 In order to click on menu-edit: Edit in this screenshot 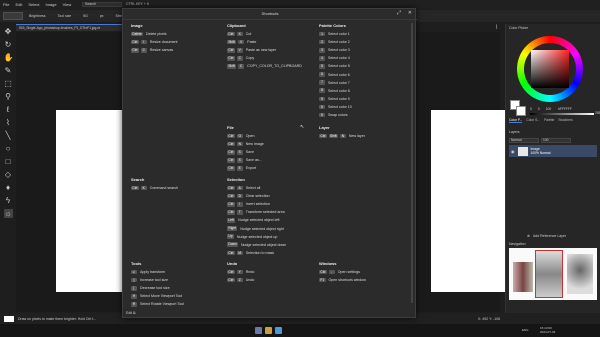, I will do `click(18, 4)`.